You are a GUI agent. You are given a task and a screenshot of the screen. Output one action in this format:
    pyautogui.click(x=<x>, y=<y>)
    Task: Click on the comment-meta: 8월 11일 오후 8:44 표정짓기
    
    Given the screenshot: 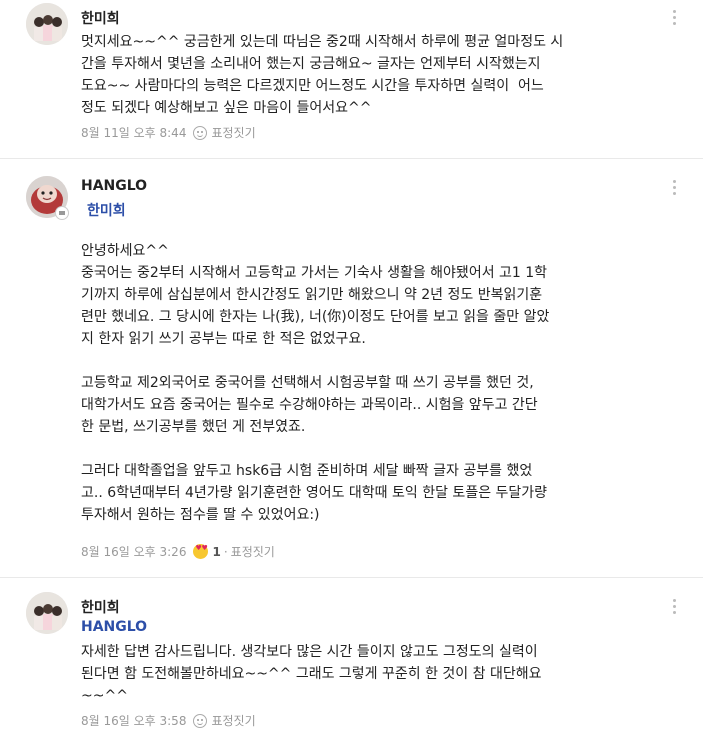 What is the action you would take?
    pyautogui.click(x=168, y=132)
    